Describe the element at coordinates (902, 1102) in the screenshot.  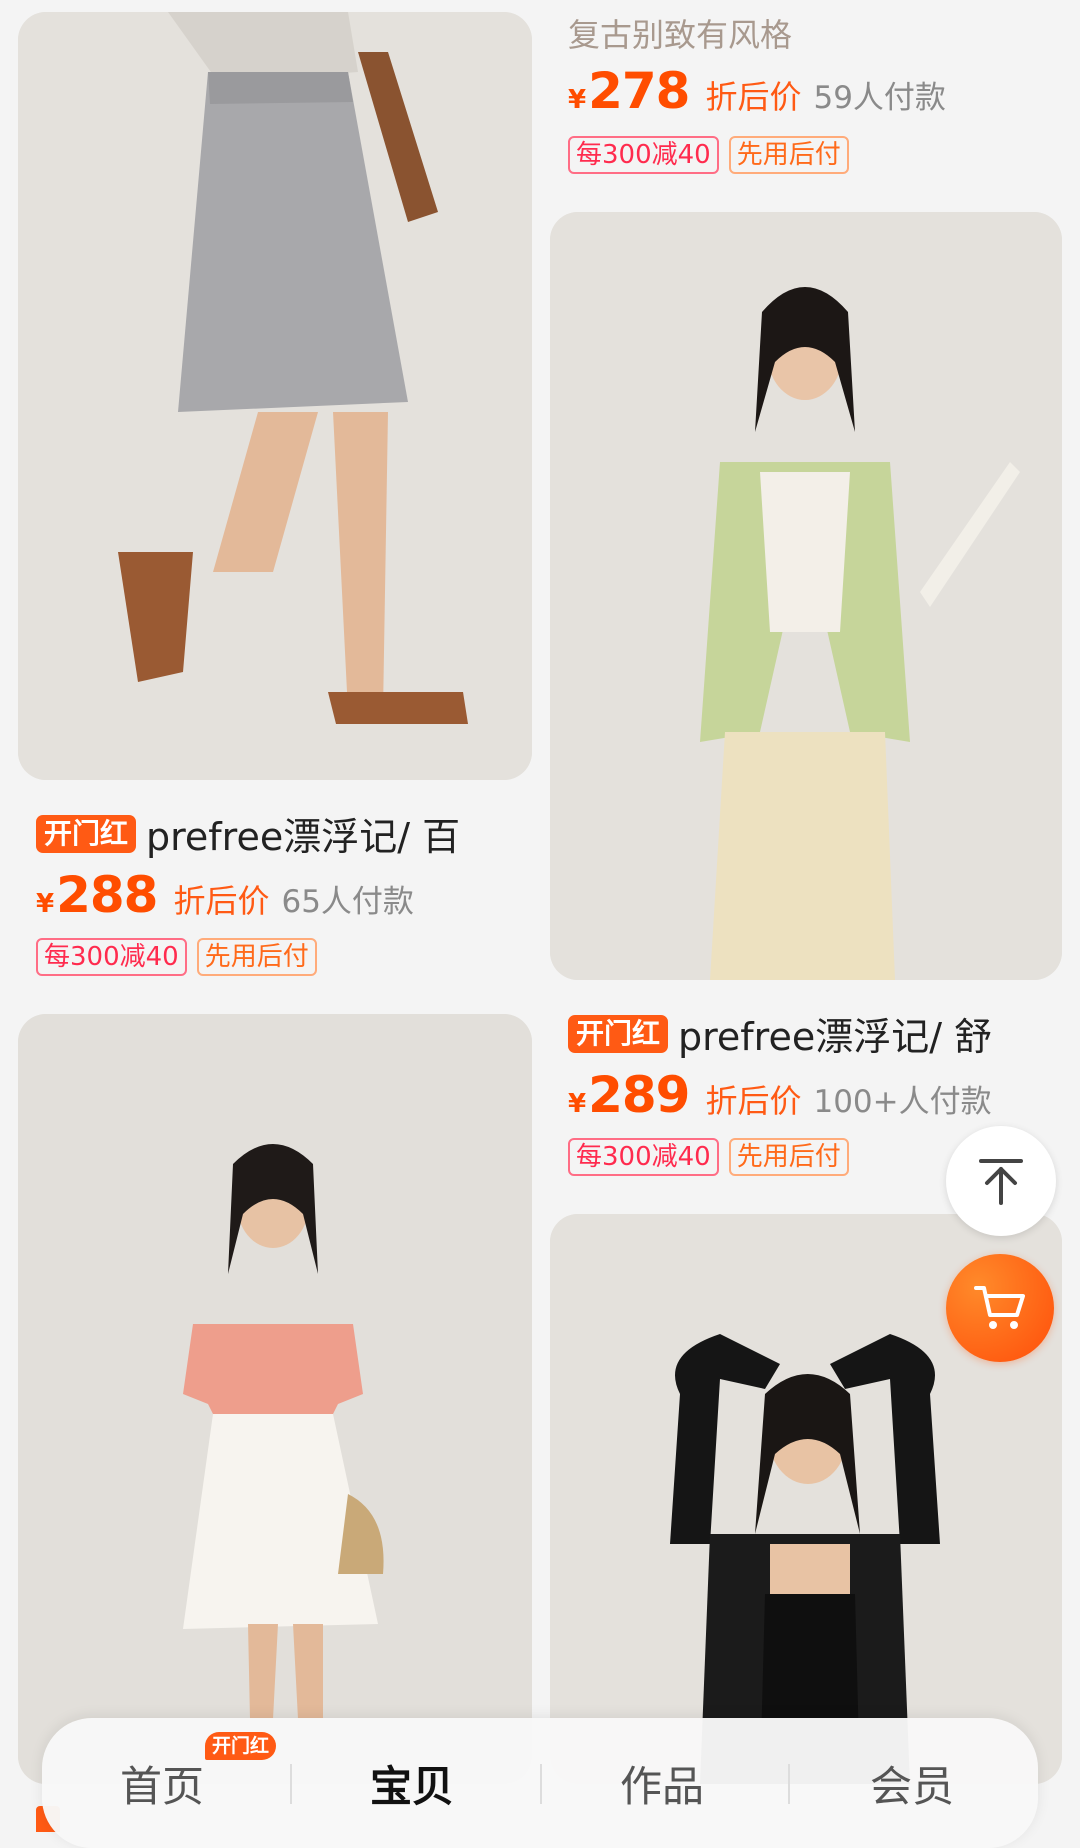
I see `sales-count: 100+人付款` at that location.